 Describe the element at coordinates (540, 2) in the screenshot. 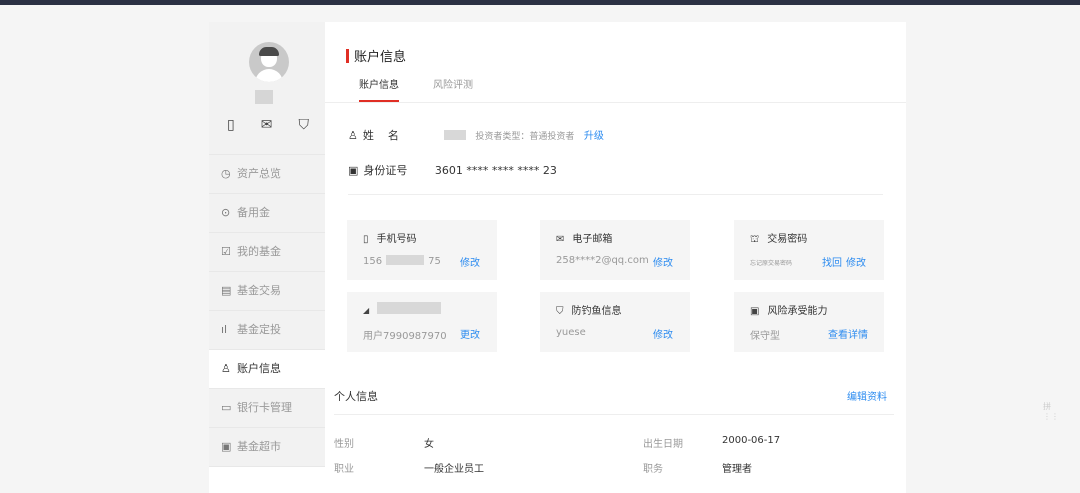

I see `top-bar` at that location.